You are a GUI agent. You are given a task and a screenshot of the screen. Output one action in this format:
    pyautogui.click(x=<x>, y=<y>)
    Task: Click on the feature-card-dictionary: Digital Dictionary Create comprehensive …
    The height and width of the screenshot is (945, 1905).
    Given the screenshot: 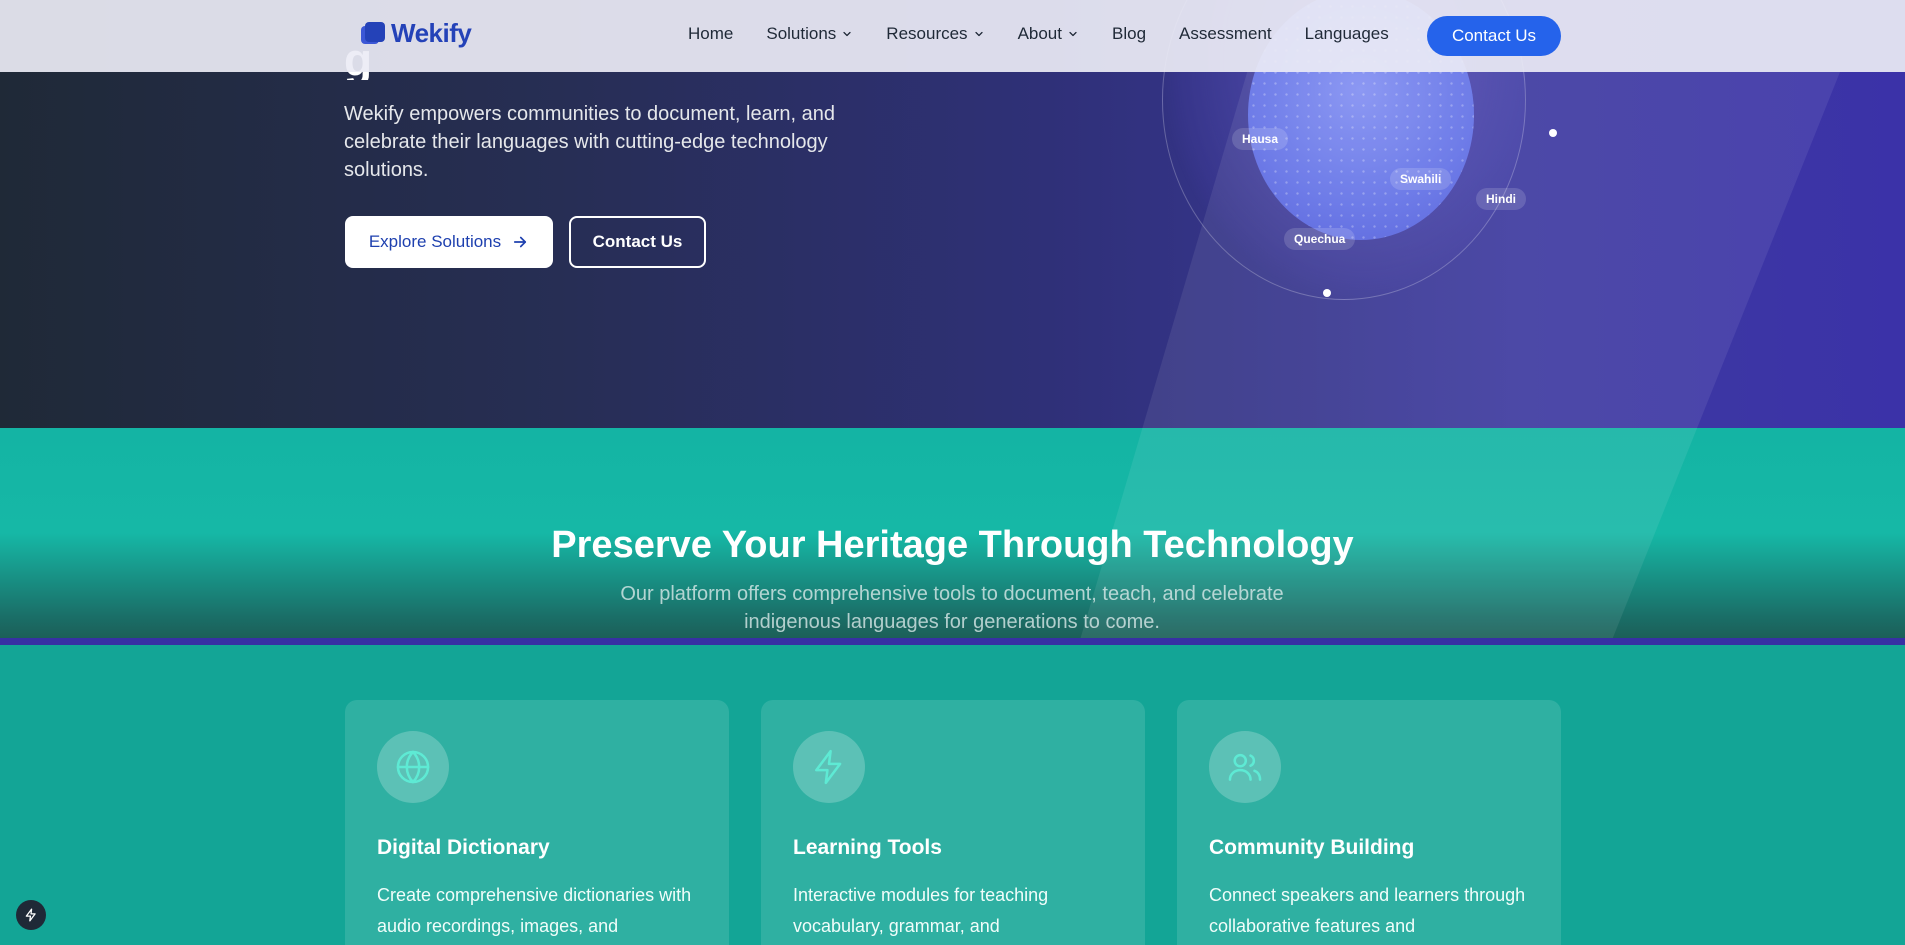 What is the action you would take?
    pyautogui.click(x=537, y=822)
    